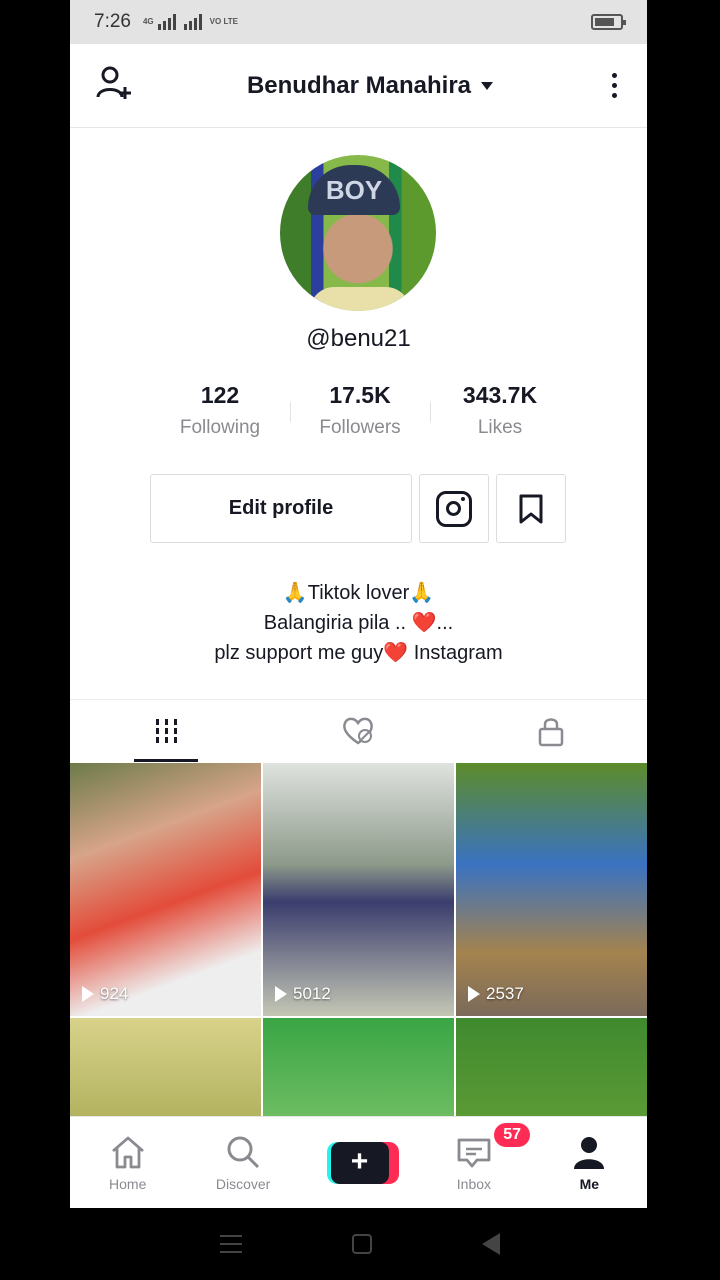 Image resolution: width=720 pixels, height=1280 pixels. Describe the element at coordinates (474, 1152) in the screenshot. I see `inbox-icon` at that location.